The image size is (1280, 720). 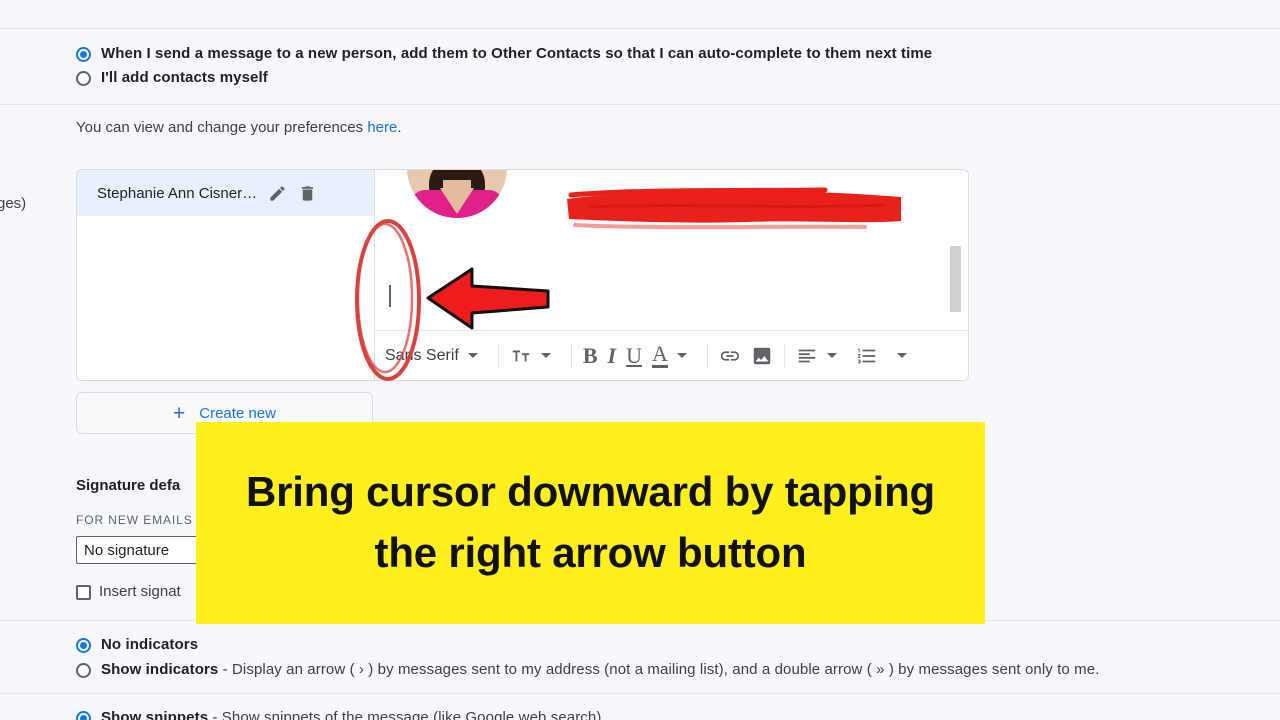 I want to click on label-show-snippets-bold: Show snippets, so click(x=155, y=714).